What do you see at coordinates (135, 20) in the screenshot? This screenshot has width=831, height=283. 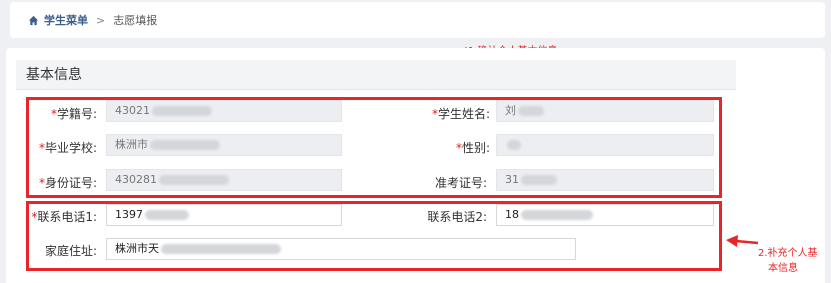 I see `breadcrumb-current: 志愿填报` at bounding box center [135, 20].